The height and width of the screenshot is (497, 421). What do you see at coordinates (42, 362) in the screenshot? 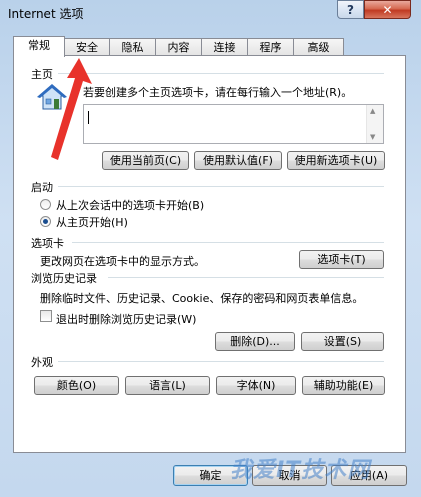
I see `appearance-section-label: 外观` at bounding box center [42, 362].